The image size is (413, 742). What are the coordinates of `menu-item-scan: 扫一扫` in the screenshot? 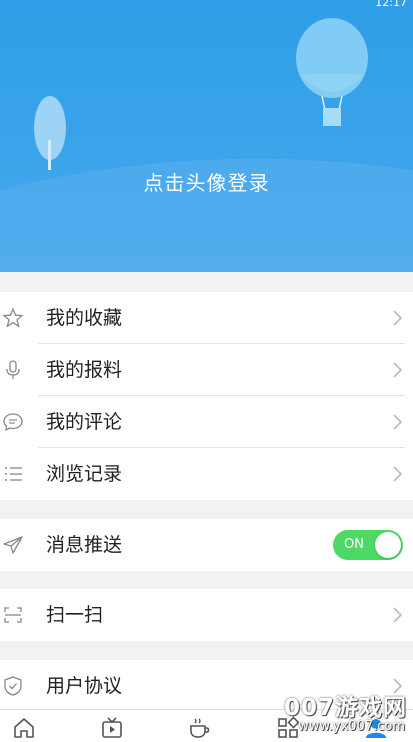 It's located at (206, 615).